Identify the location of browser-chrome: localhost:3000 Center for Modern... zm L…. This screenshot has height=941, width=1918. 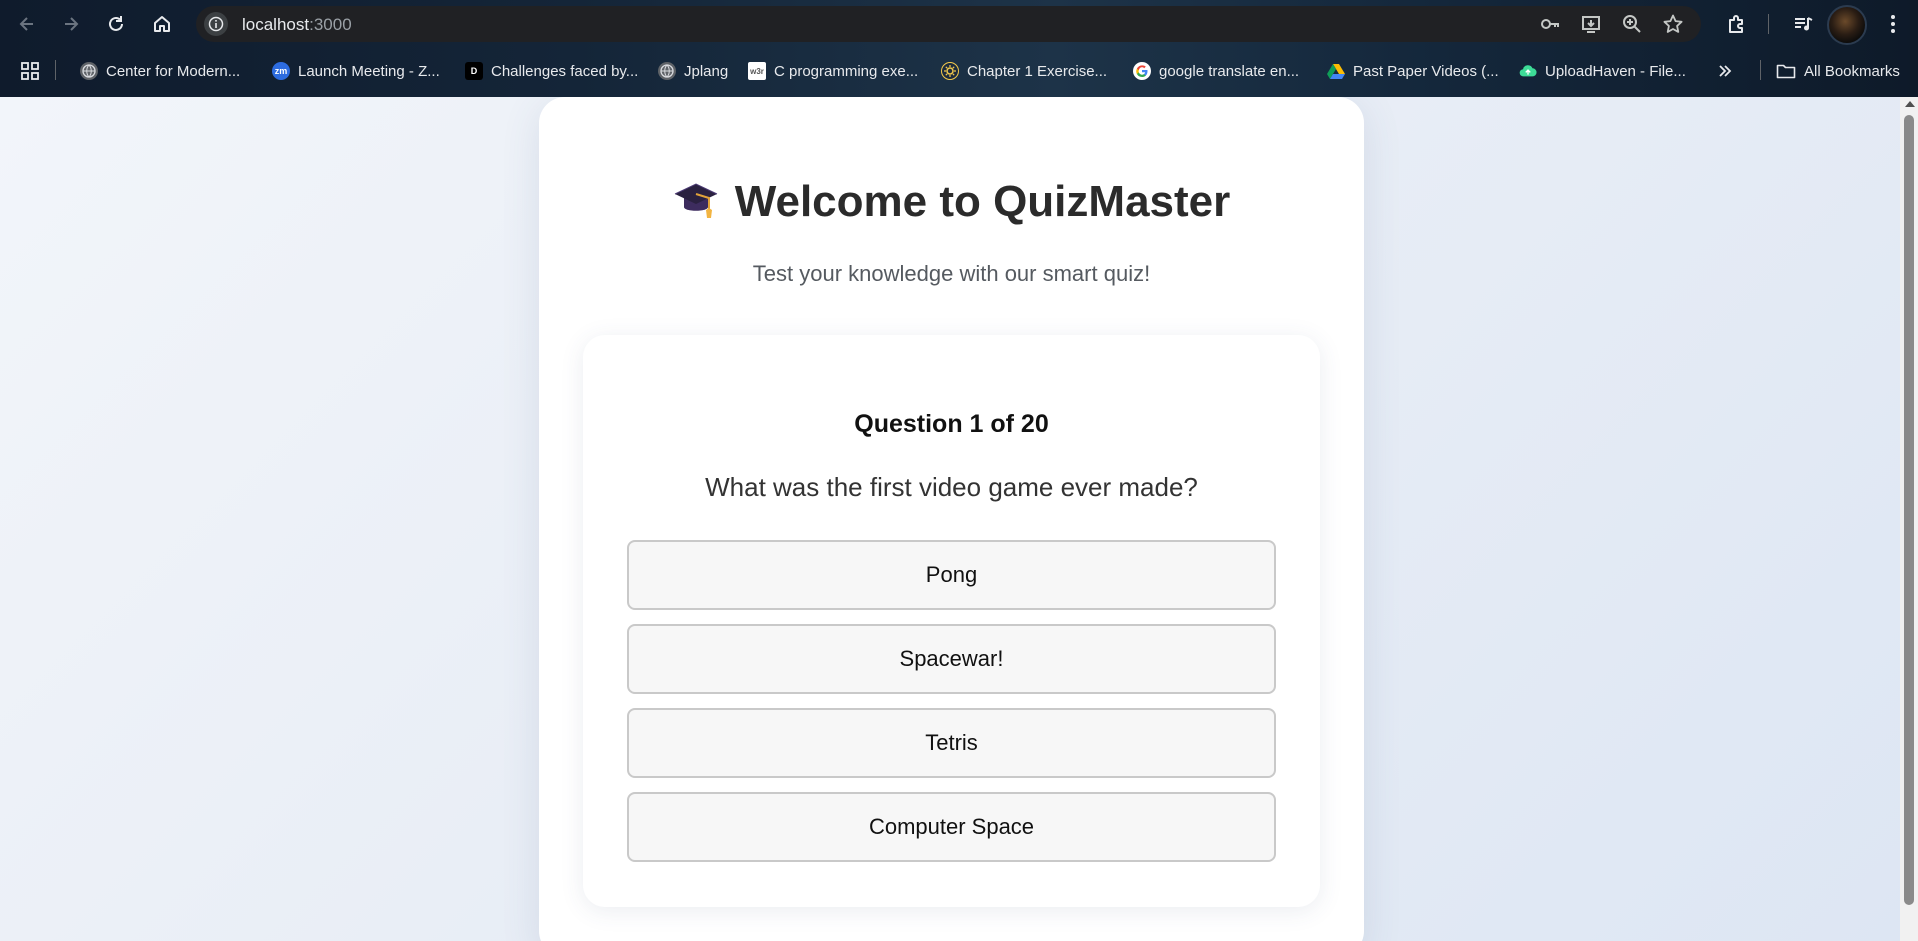
(959, 48).